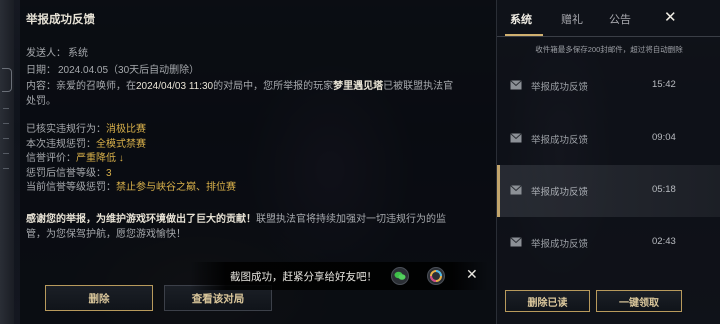  What do you see at coordinates (66, 129) in the screenshot?
I see `detail-label: 已核实违规行为：` at bounding box center [66, 129].